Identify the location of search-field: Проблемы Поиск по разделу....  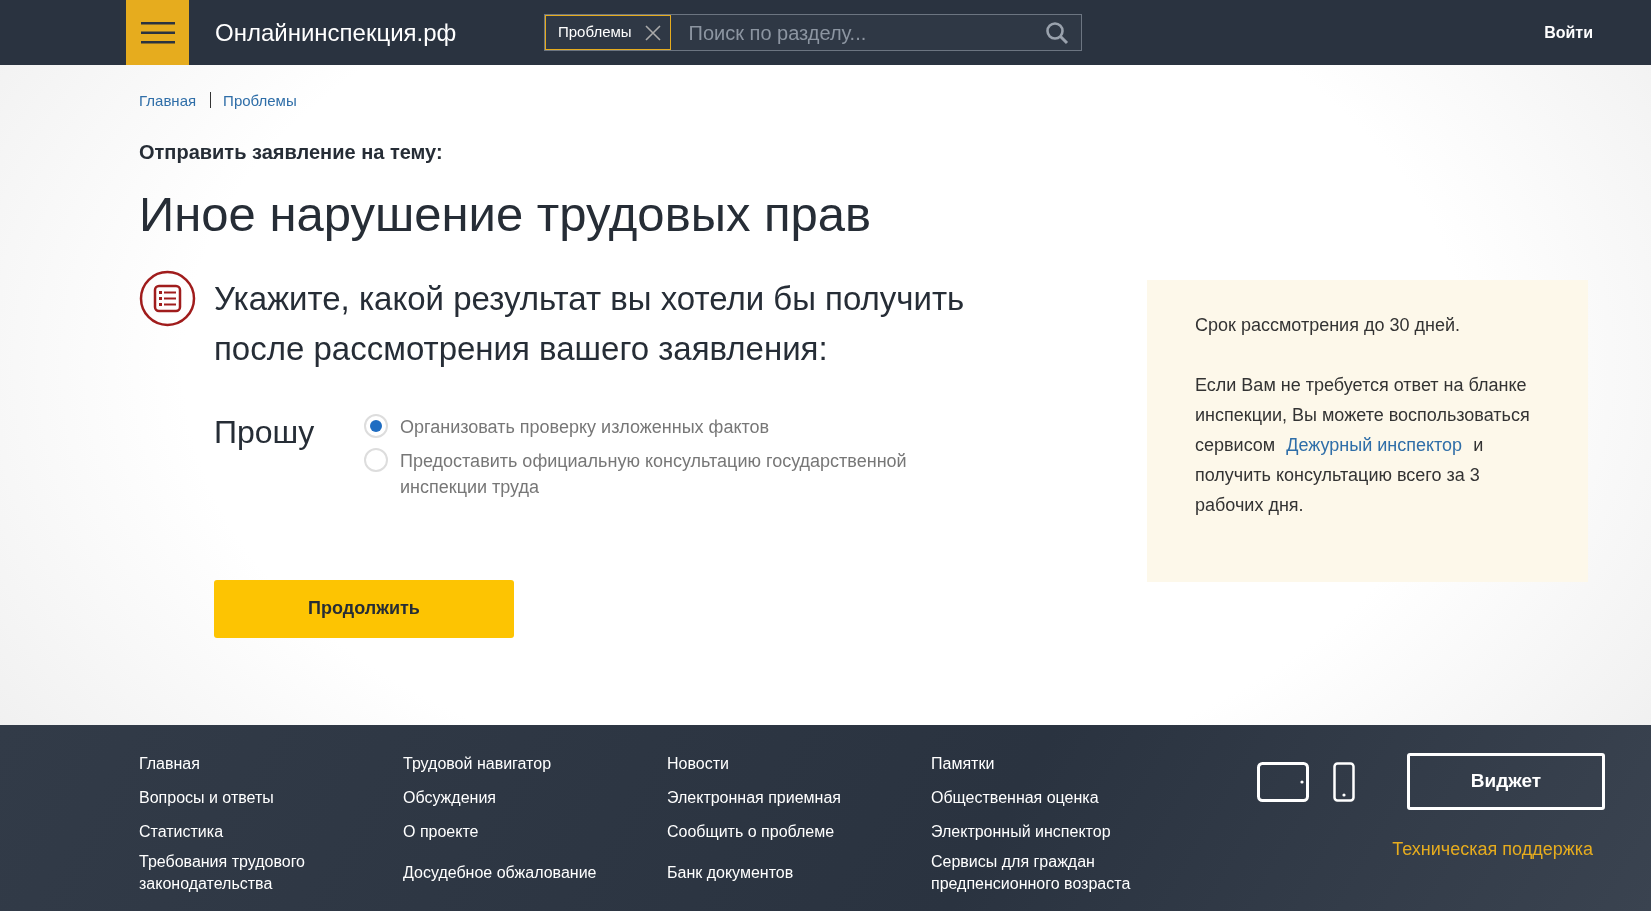
(813, 32).